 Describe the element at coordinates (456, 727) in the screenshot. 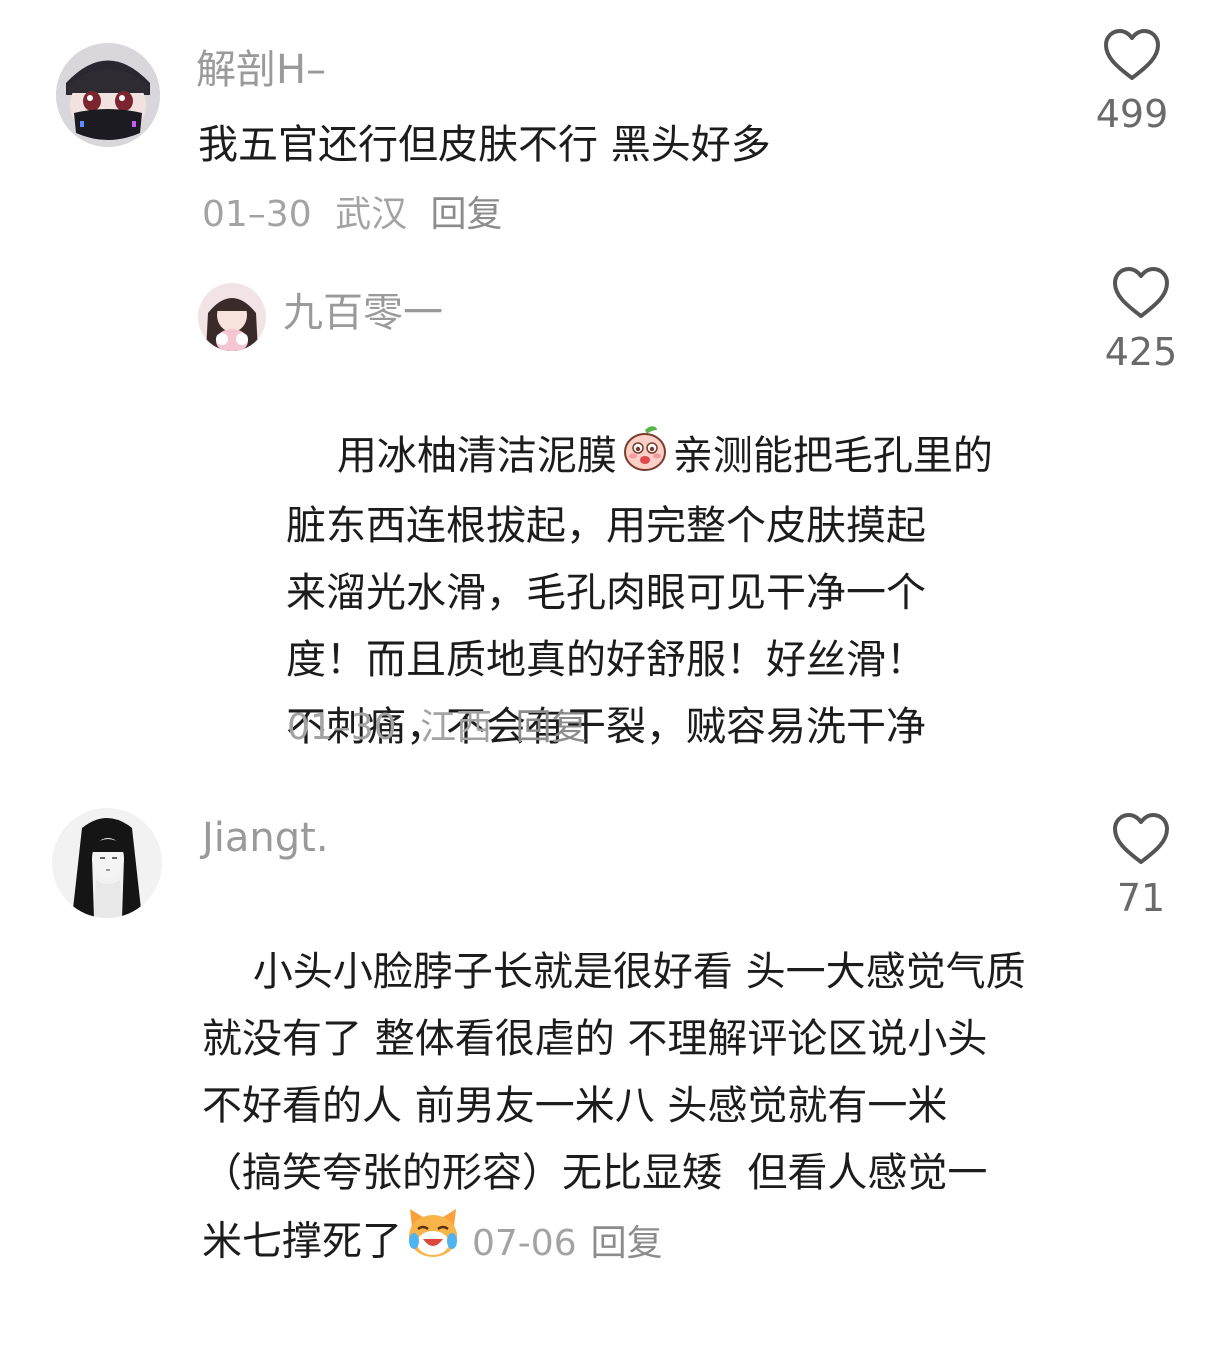

I see `comment-location: 江西` at that location.